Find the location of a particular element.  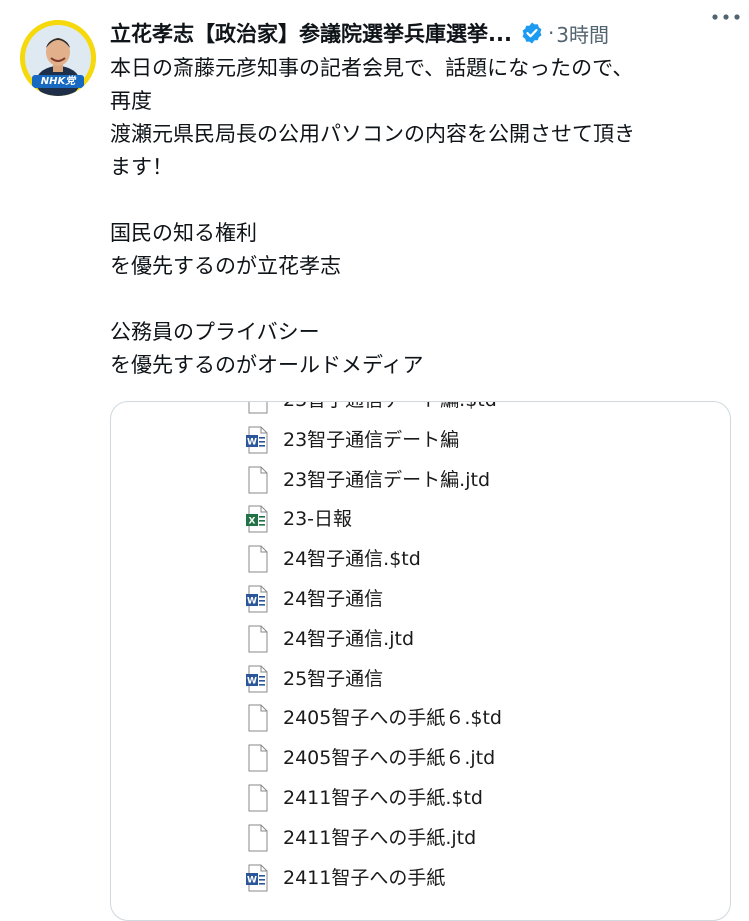

tweet-text-line: 国民の知る権利 is located at coordinates (183, 233).